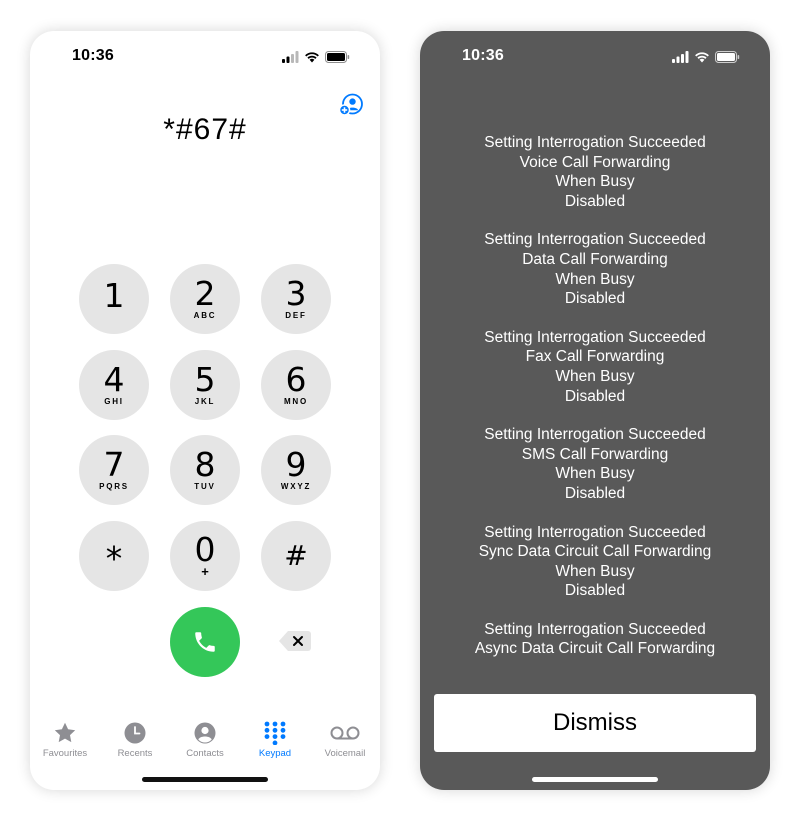 This screenshot has width=800, height=820. I want to click on key-digit: #, so click(296, 555).